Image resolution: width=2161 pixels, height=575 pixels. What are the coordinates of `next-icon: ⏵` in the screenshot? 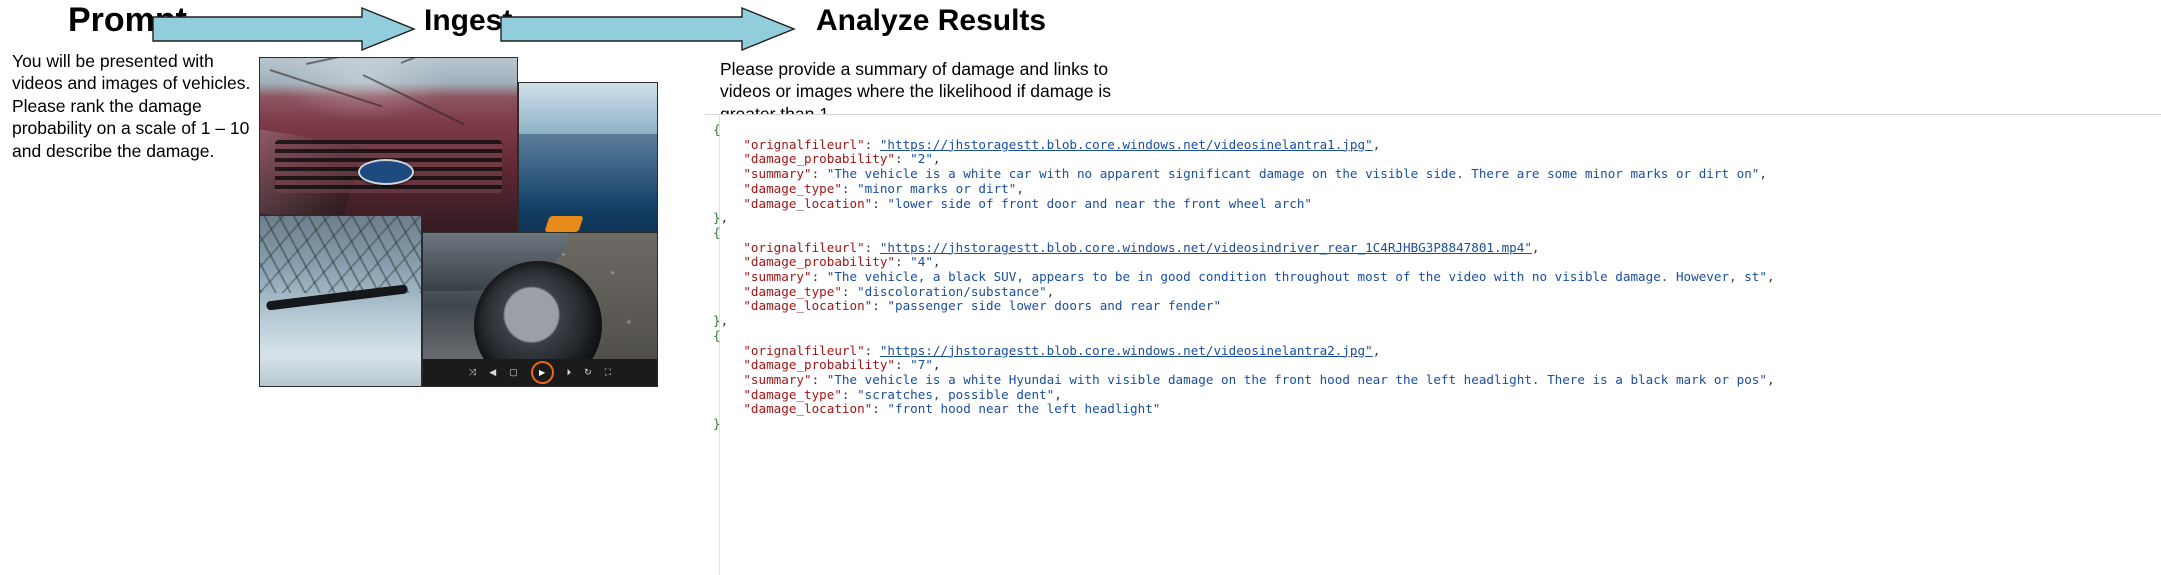 It's located at (569, 372).